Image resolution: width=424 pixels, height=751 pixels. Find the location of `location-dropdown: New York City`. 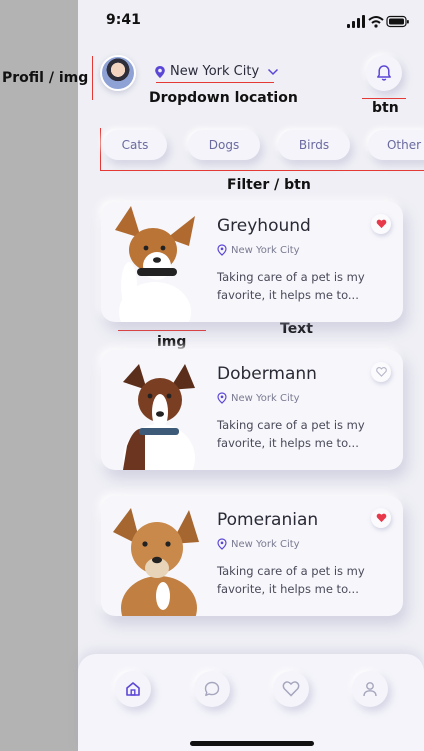

location-dropdown: New York City is located at coordinates (216, 71).